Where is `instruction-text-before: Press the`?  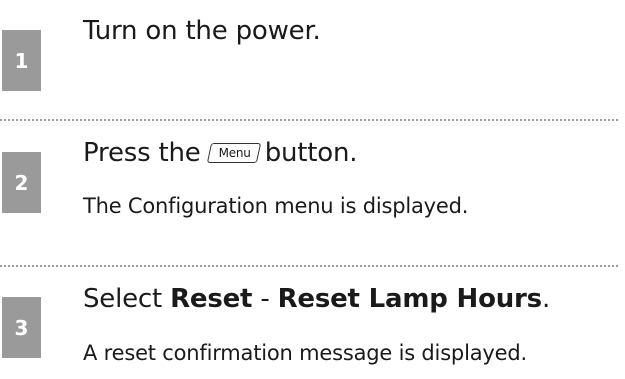
instruction-text-before: Press the is located at coordinates (142, 153).